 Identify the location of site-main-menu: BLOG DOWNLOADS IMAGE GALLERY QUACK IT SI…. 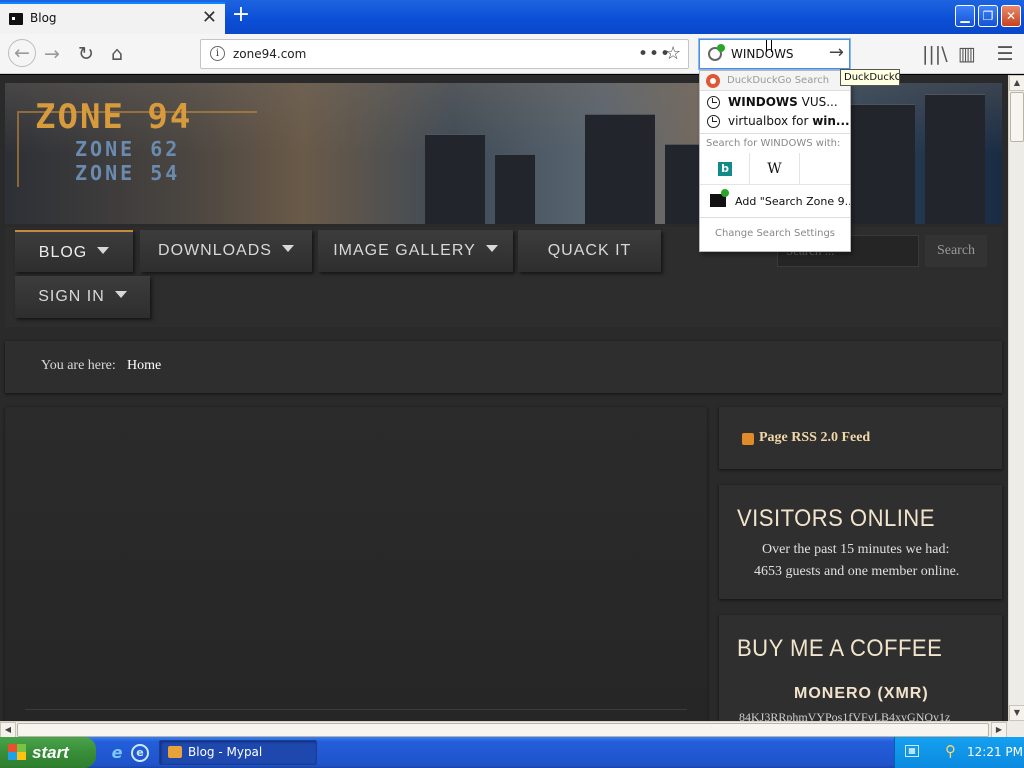
(503, 277).